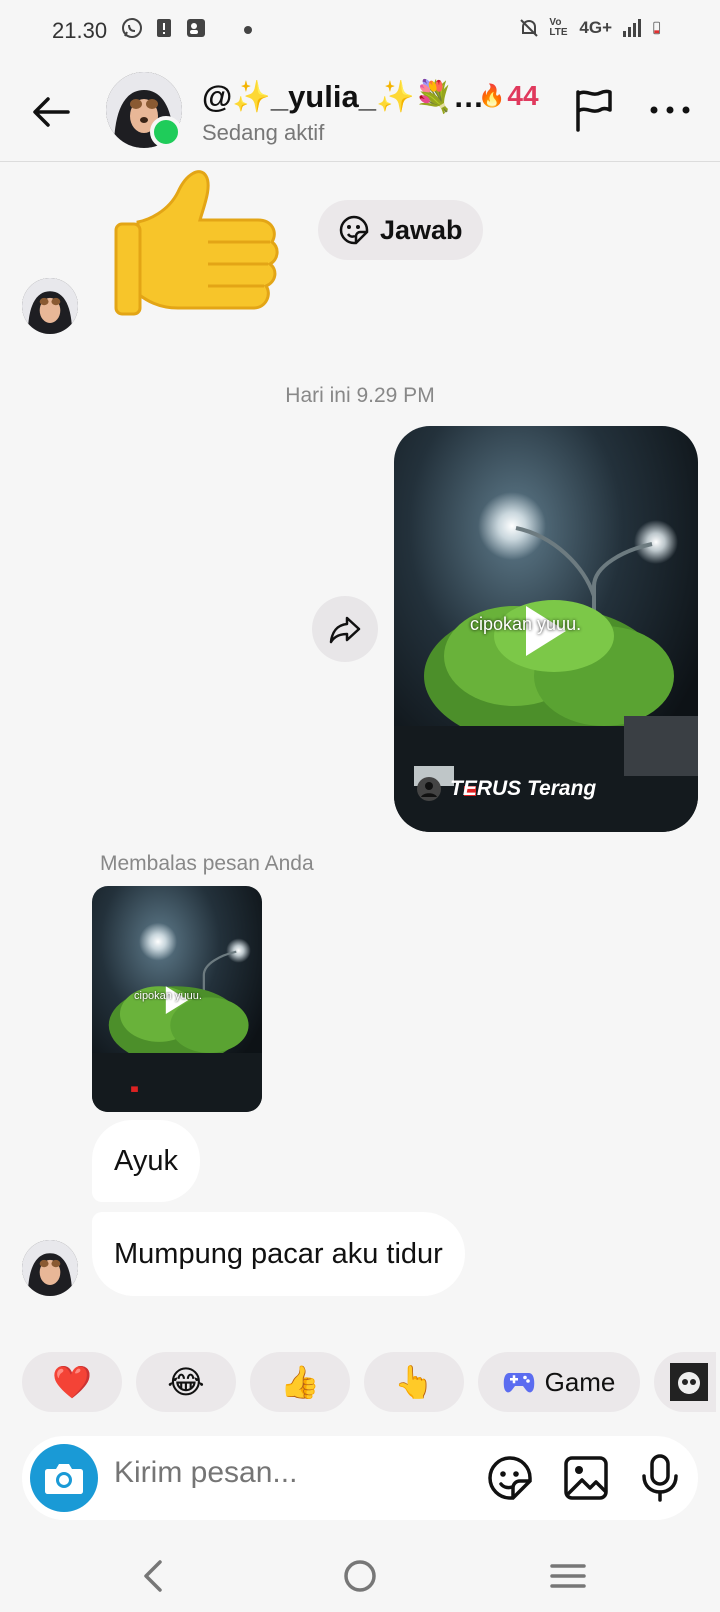  Describe the element at coordinates (80, 30) in the screenshot. I see `status-time: 21.30` at that location.